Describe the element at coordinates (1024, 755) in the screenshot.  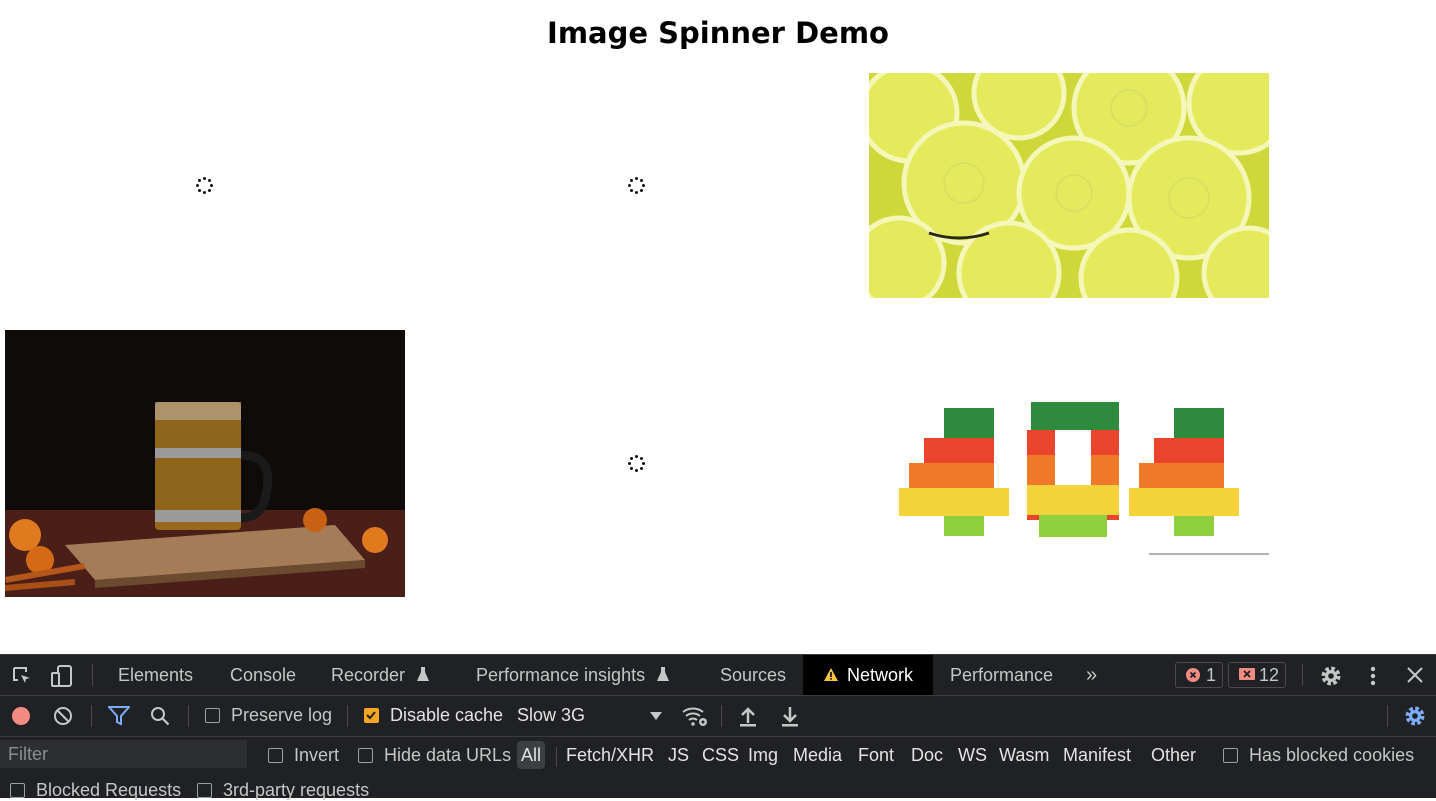
I see `type-filter-wasm: Wasm` at that location.